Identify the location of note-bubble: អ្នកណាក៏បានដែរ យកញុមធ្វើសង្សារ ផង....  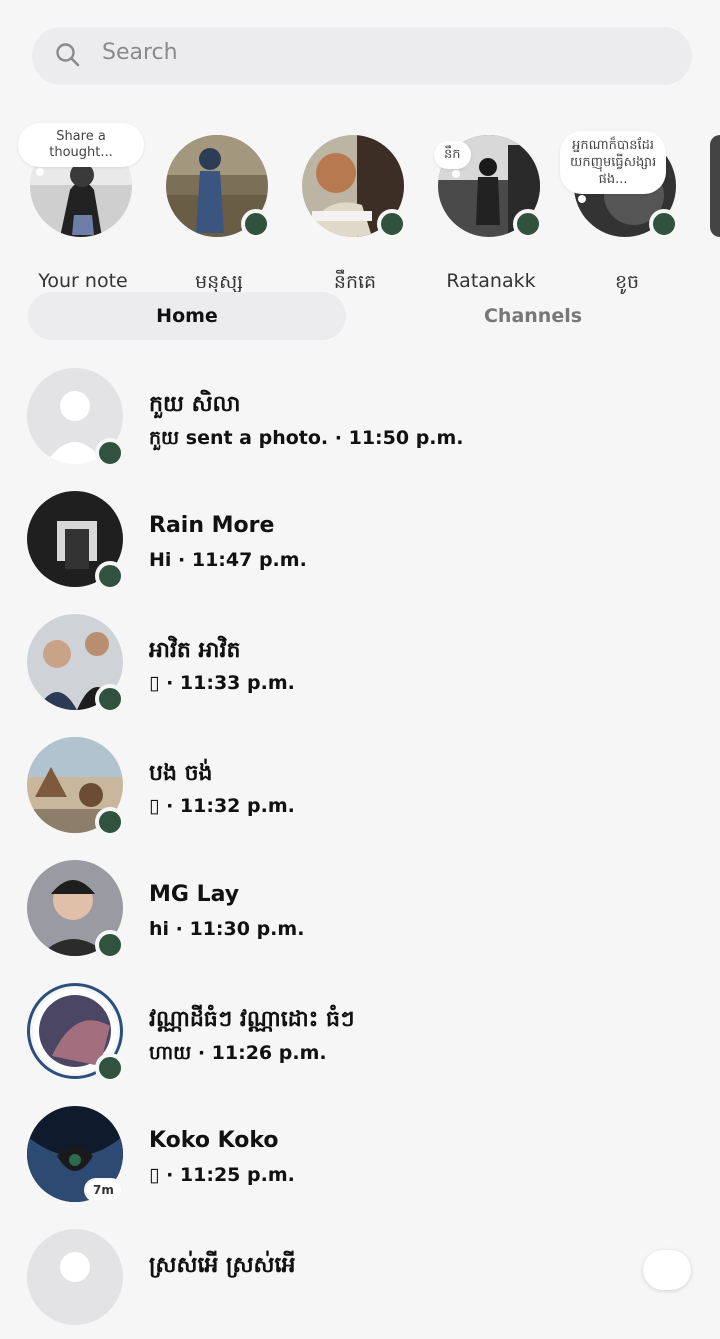
(613, 167).